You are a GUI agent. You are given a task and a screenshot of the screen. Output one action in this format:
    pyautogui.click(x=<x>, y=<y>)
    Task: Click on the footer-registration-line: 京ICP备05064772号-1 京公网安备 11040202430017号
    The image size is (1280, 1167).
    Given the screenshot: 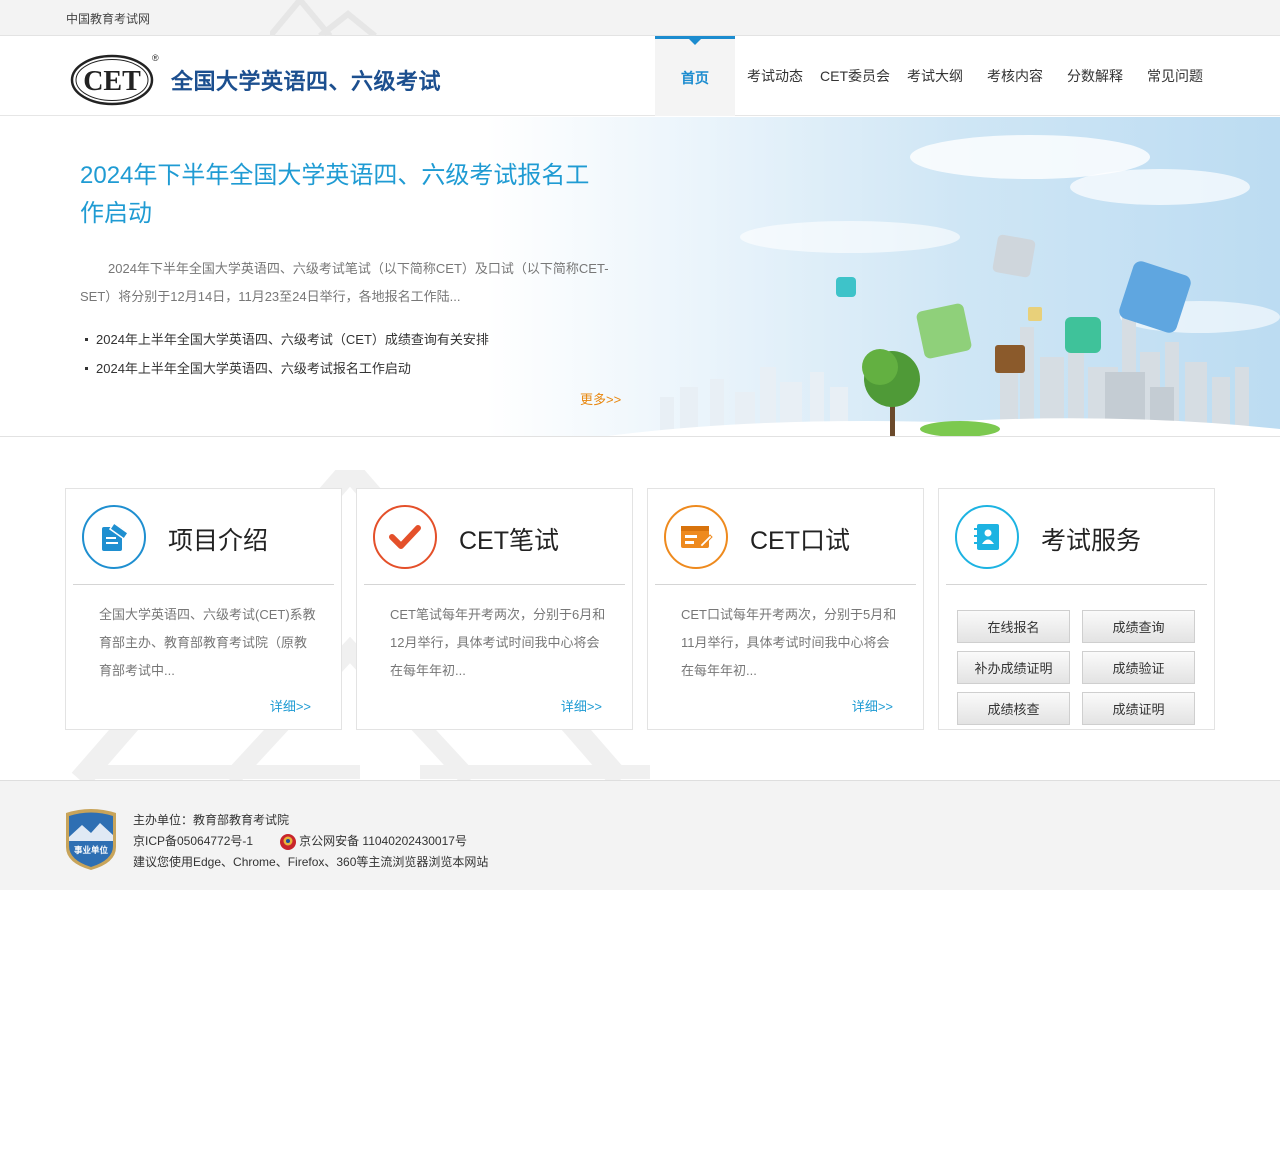 What is the action you would take?
    pyautogui.click(x=310, y=841)
    